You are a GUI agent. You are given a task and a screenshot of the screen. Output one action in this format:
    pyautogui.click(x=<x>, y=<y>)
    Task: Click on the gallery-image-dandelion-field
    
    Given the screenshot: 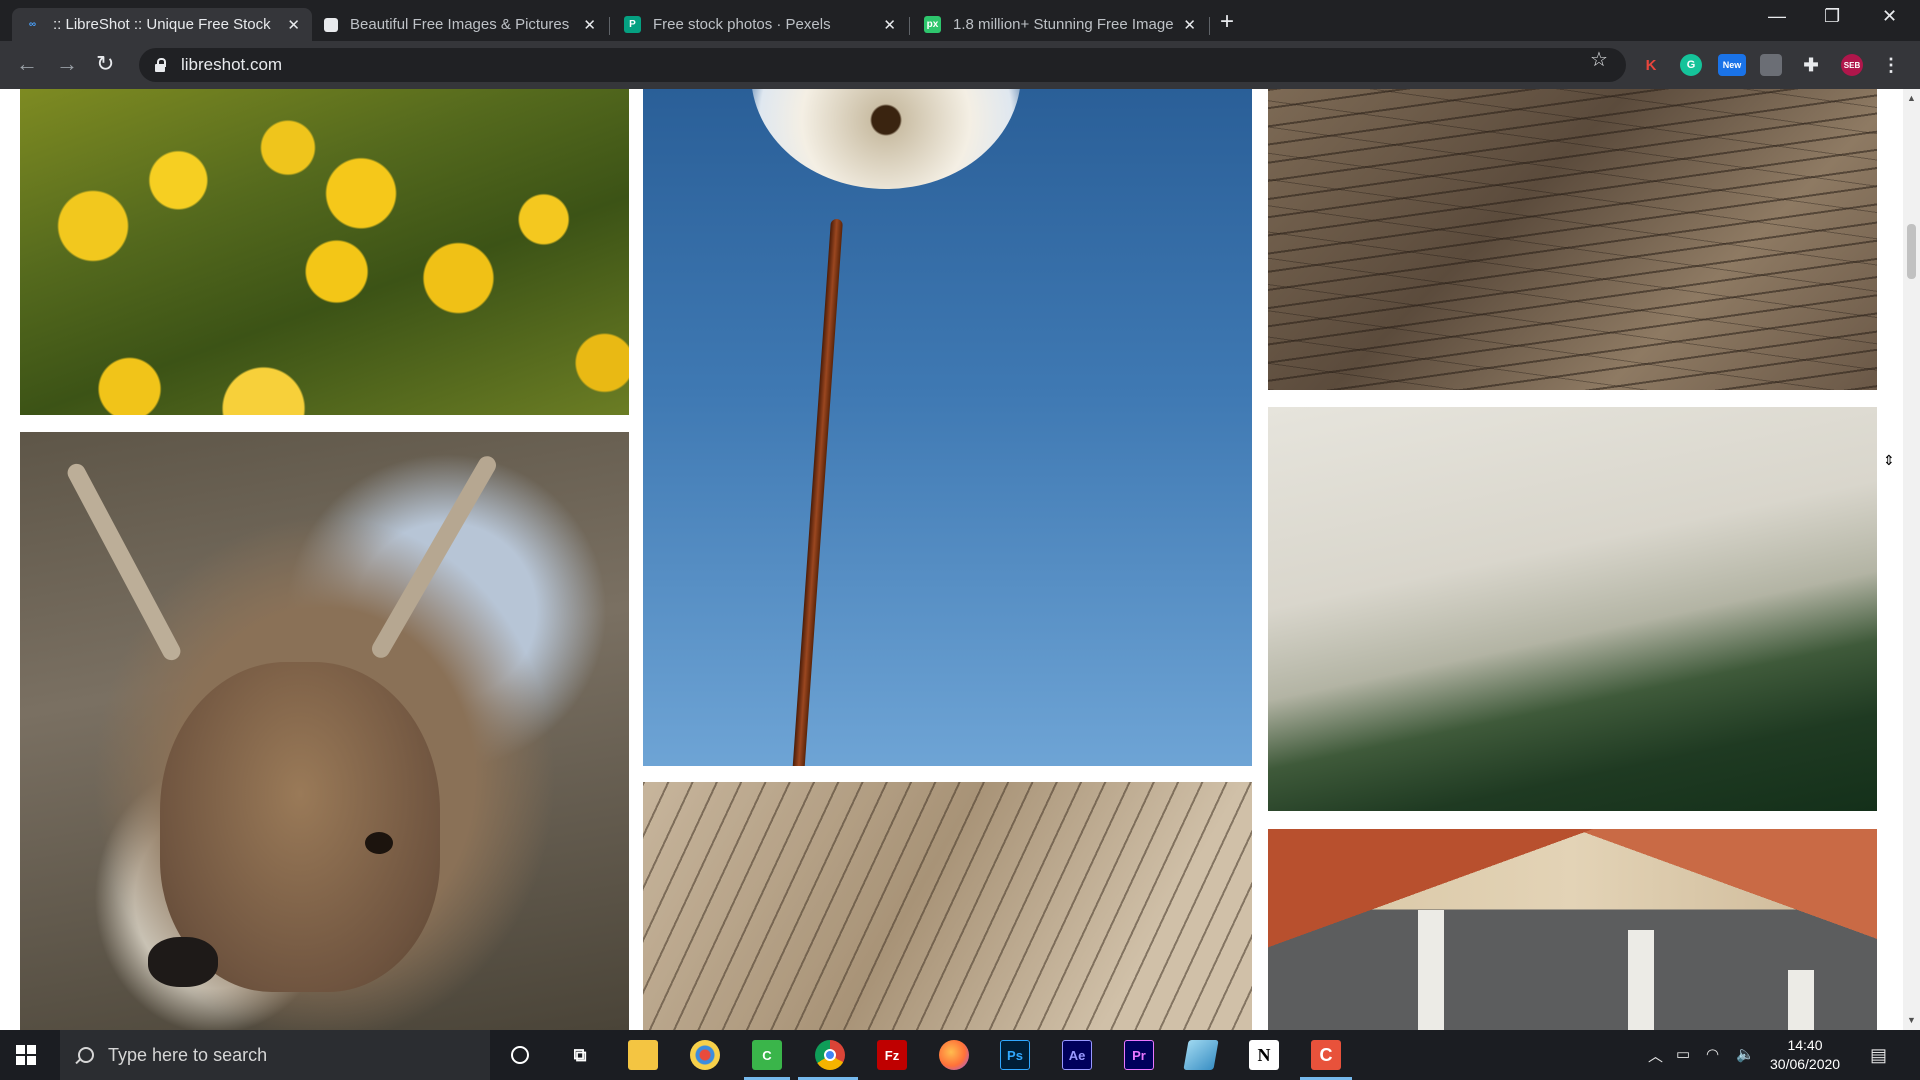 What is the action you would take?
    pyautogui.click(x=324, y=252)
    